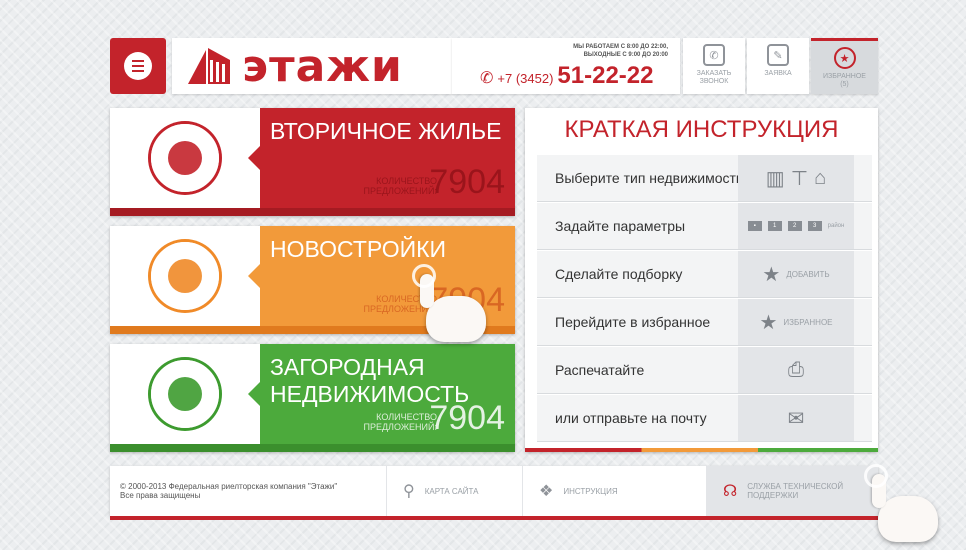  I want to click on step-make-selection: Сделайте подборку ★ ДОБАВИТЬ, so click(704, 274).